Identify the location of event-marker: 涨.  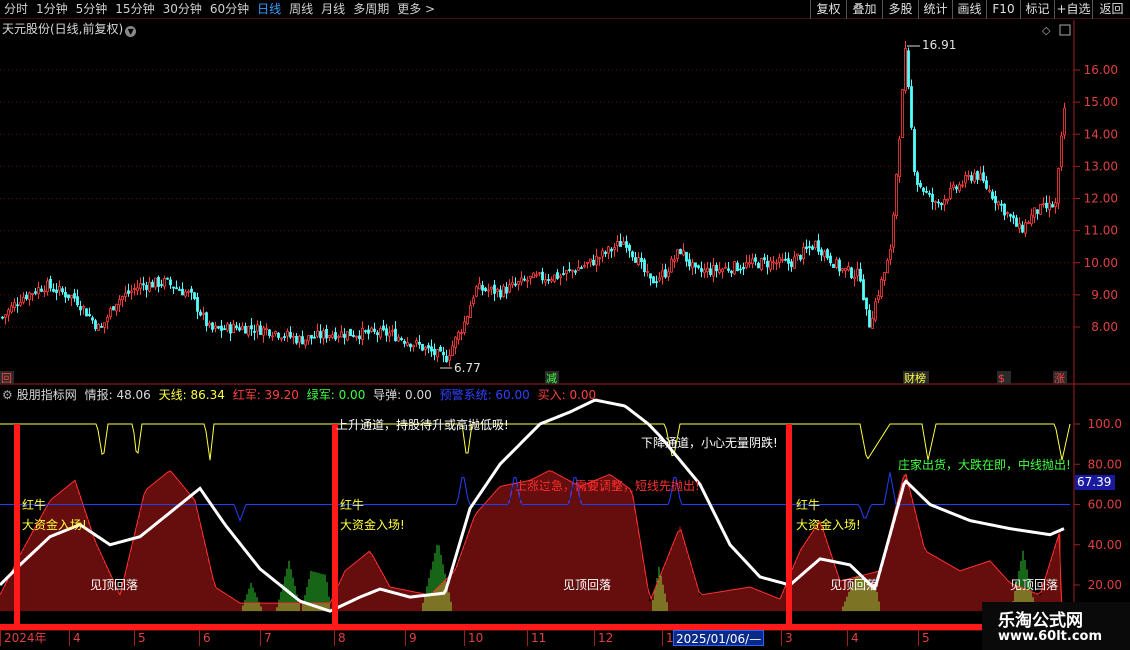
(1059, 378).